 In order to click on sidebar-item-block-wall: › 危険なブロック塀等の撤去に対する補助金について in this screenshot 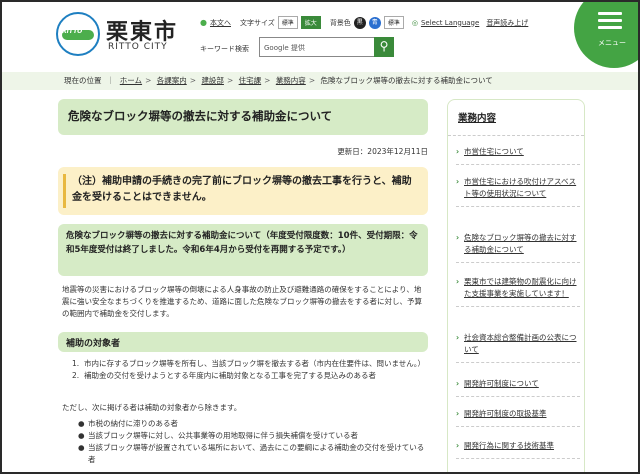, I will do `click(518, 247)`.